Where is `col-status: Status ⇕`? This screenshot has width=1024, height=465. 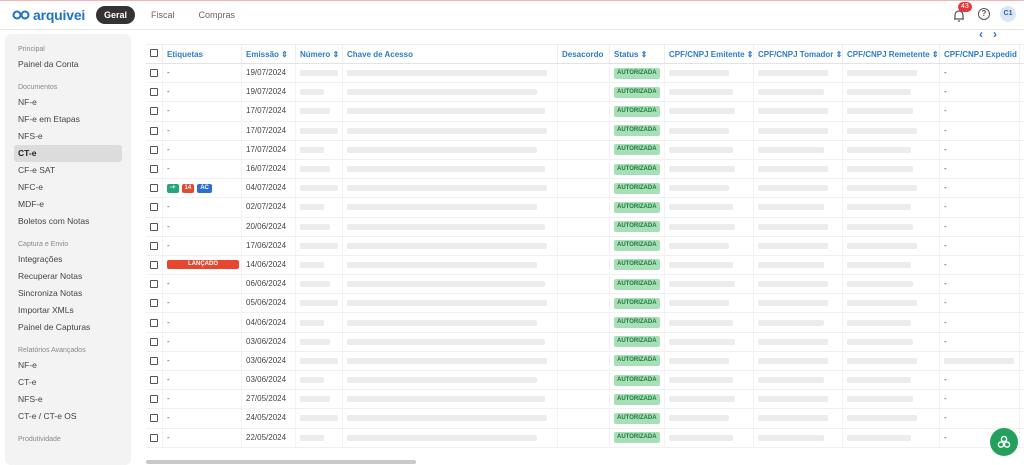
col-status: Status ⇕ is located at coordinates (637, 54).